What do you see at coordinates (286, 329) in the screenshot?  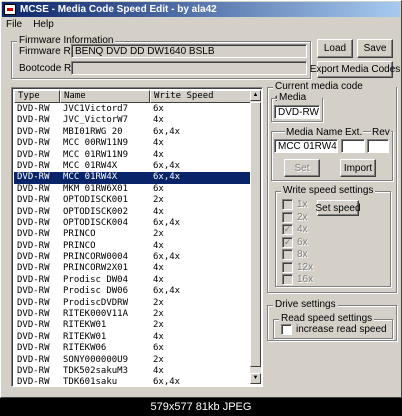 I see `increase-read-speed-box` at bounding box center [286, 329].